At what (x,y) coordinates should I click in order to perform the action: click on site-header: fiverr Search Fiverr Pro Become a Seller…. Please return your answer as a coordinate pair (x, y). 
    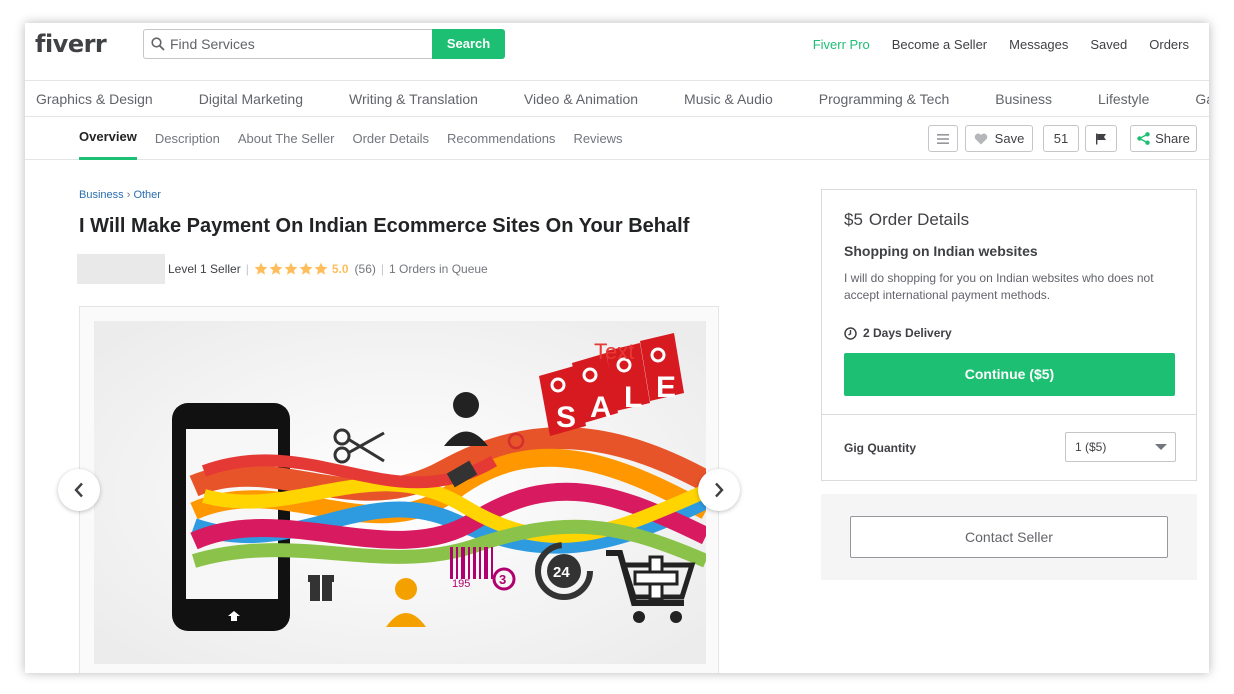
    Looking at the image, I should click on (617, 52).